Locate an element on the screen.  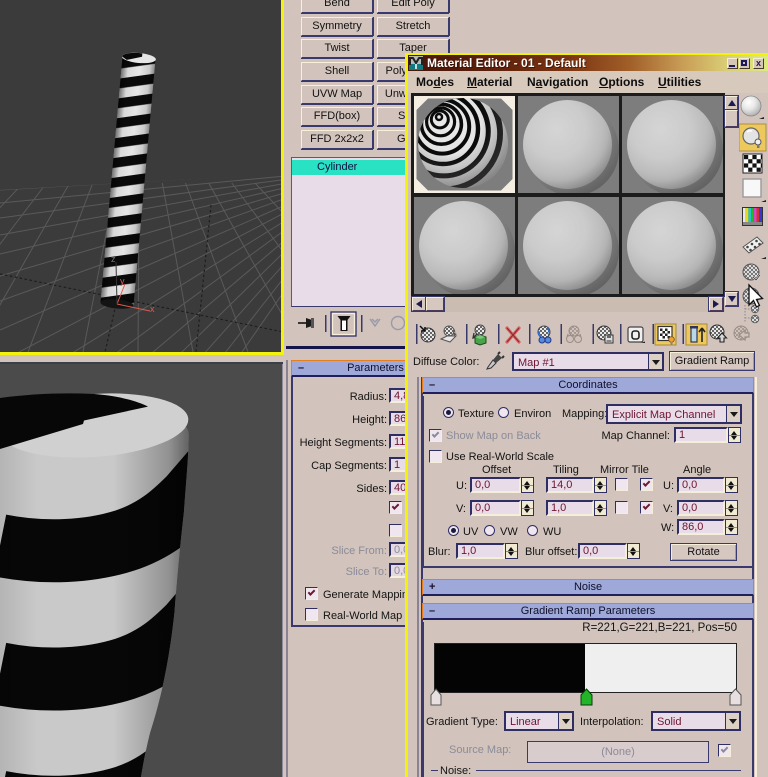
svg-text: z is located at coordinates (113, 259).